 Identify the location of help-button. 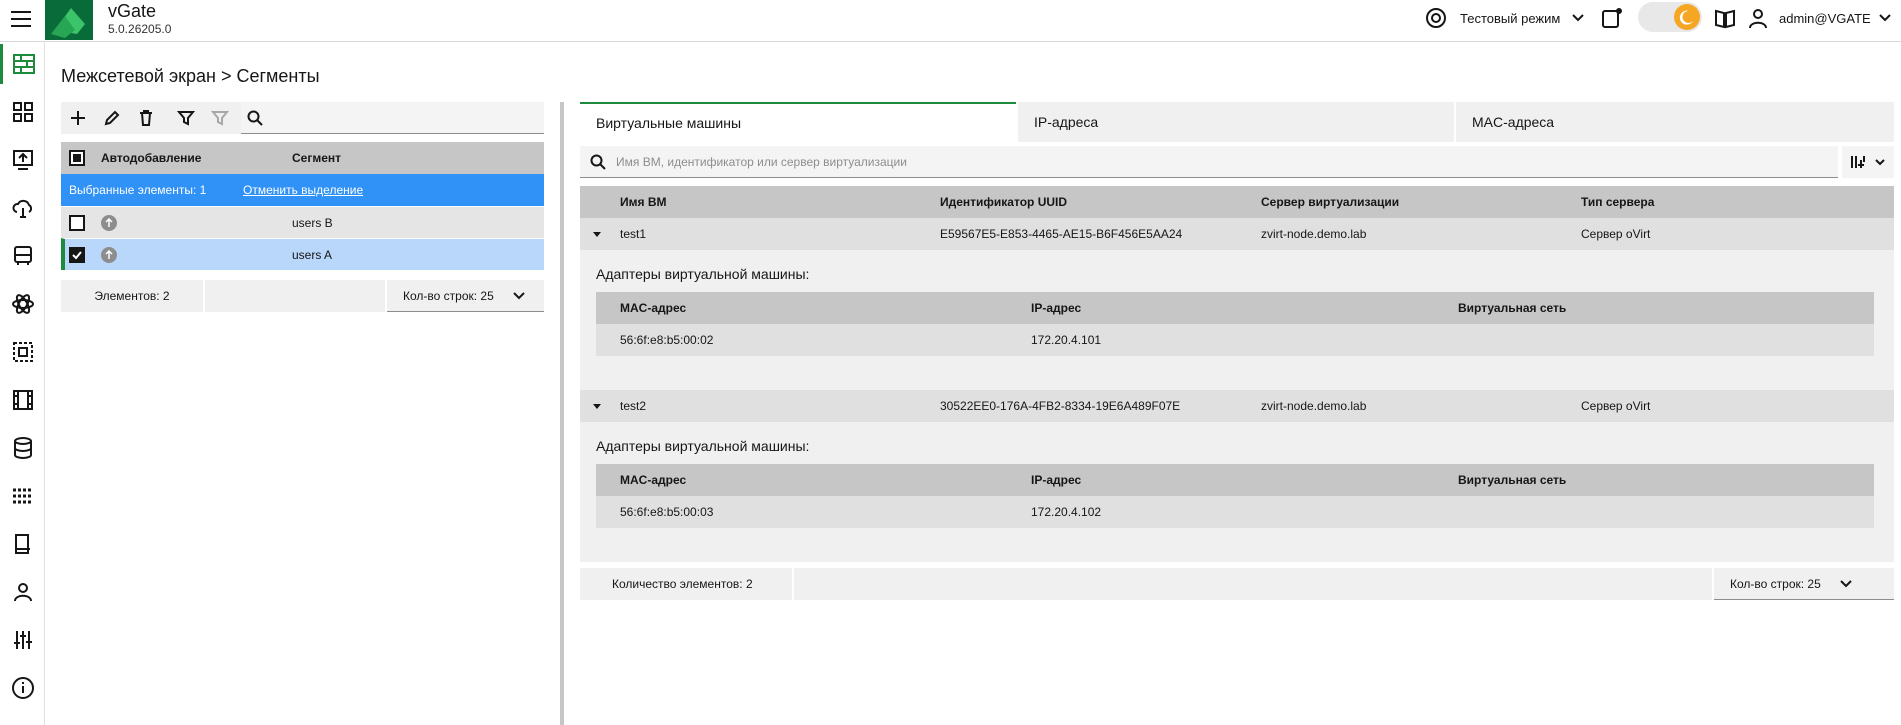
(1725, 18).